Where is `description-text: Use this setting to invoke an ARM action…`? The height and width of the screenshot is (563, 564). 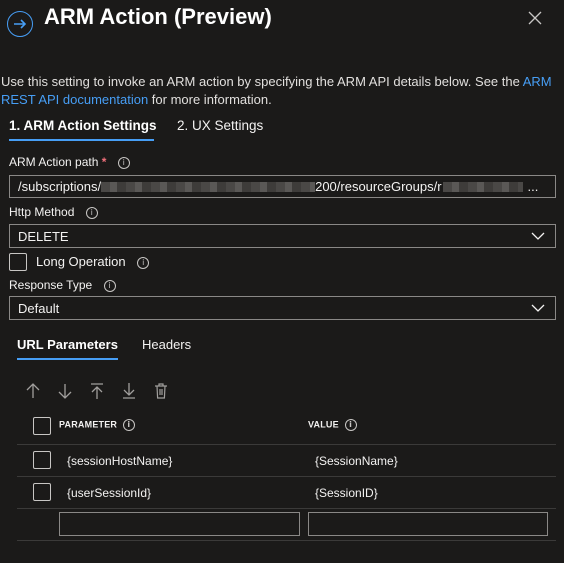
description-text: Use this setting to invoke an ARM action… is located at coordinates (262, 81).